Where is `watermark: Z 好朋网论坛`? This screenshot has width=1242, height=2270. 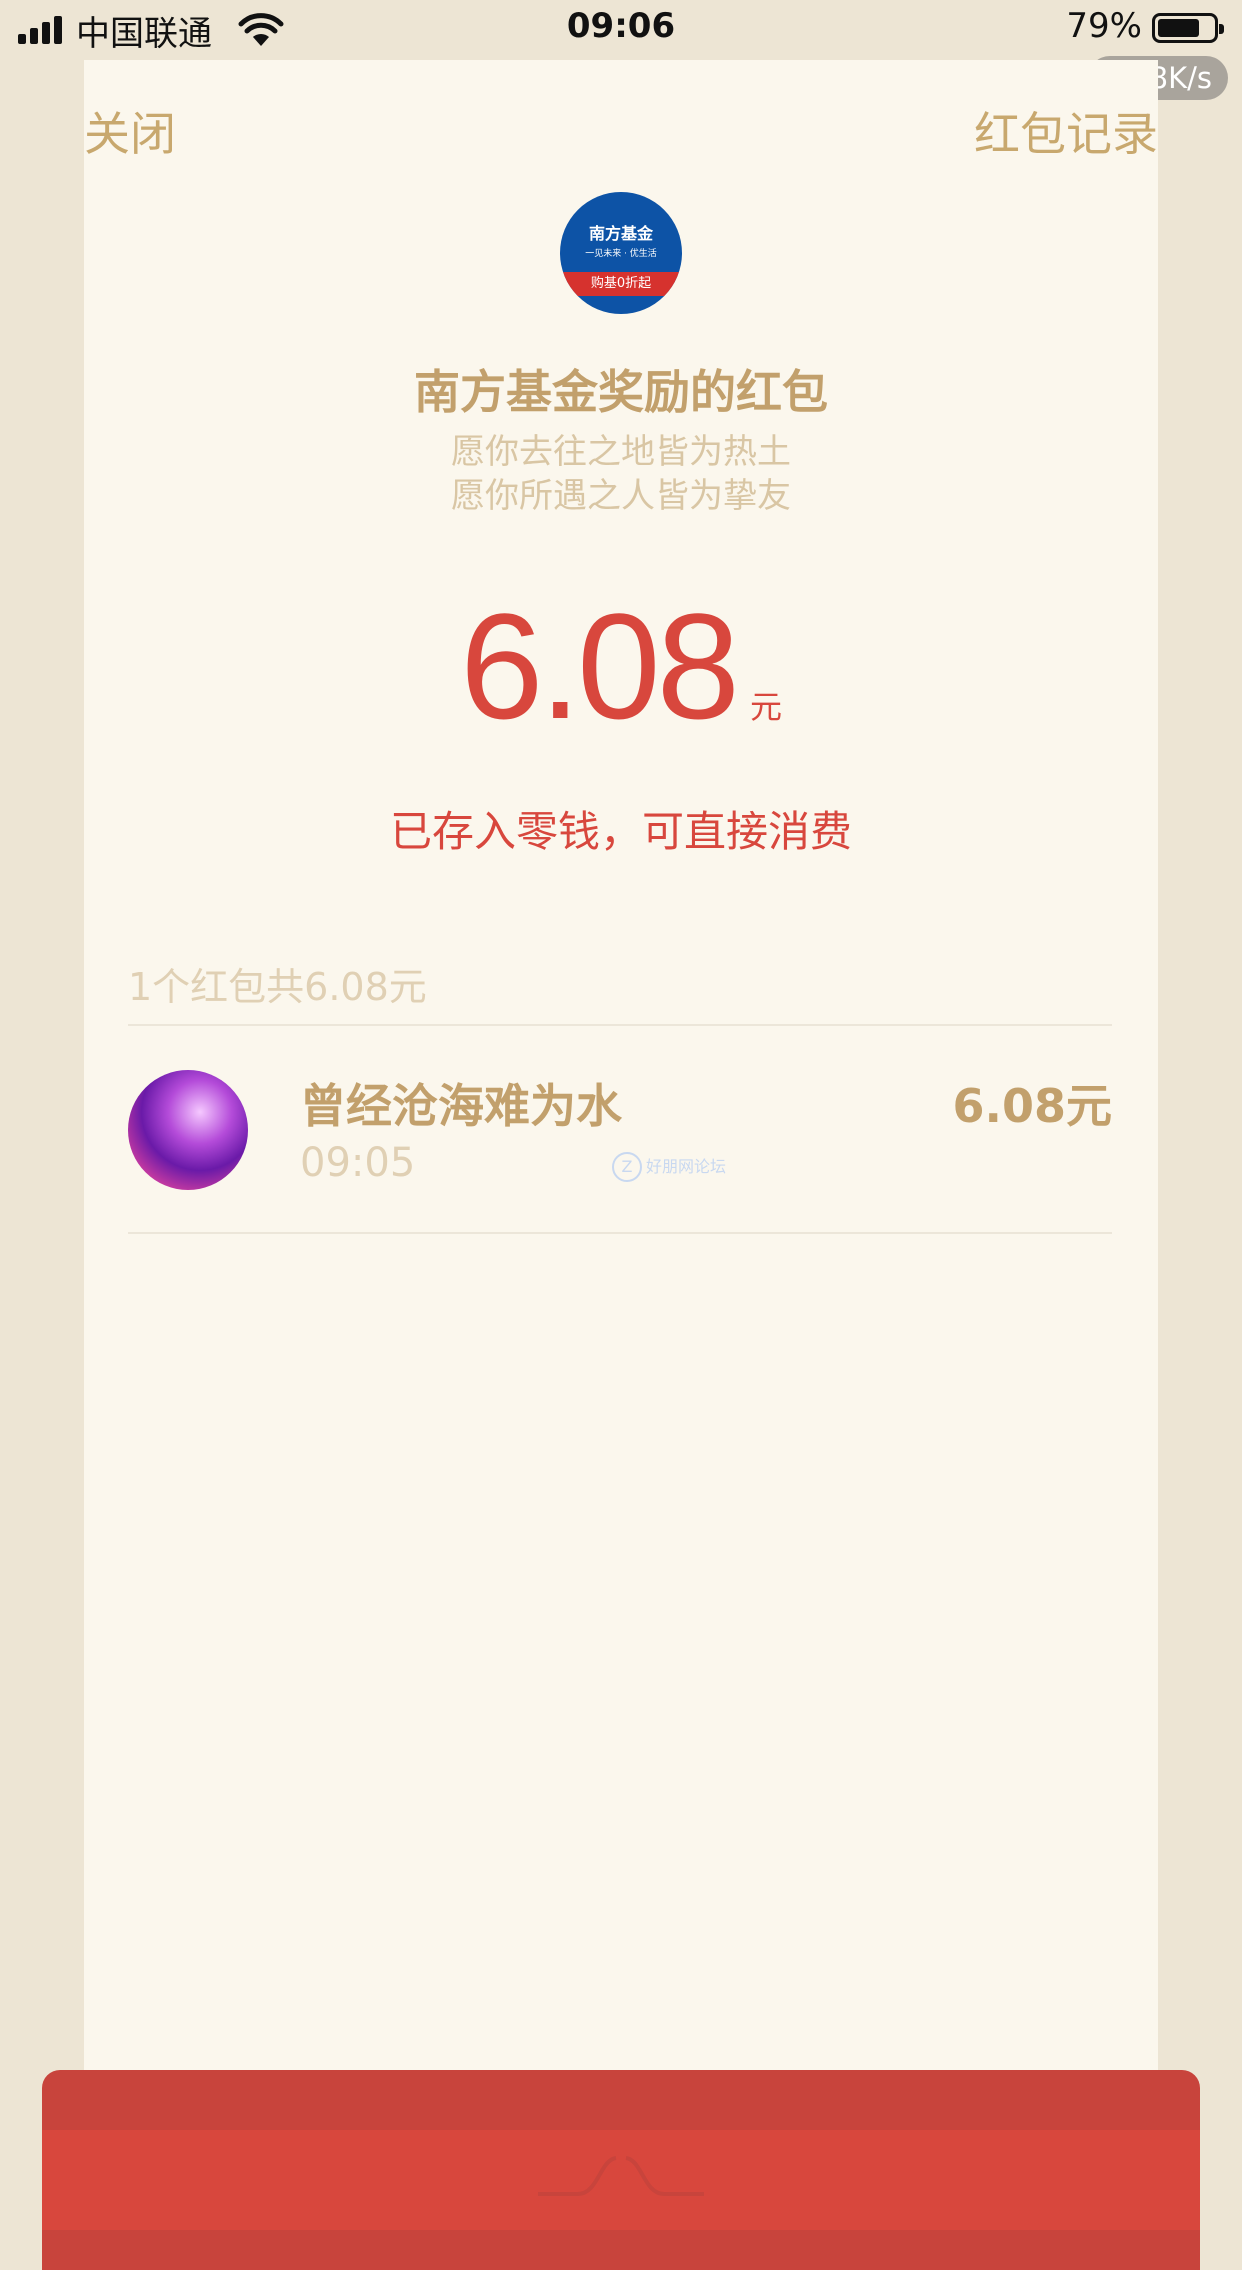 watermark: Z 好朋网论坛 is located at coordinates (669, 1167).